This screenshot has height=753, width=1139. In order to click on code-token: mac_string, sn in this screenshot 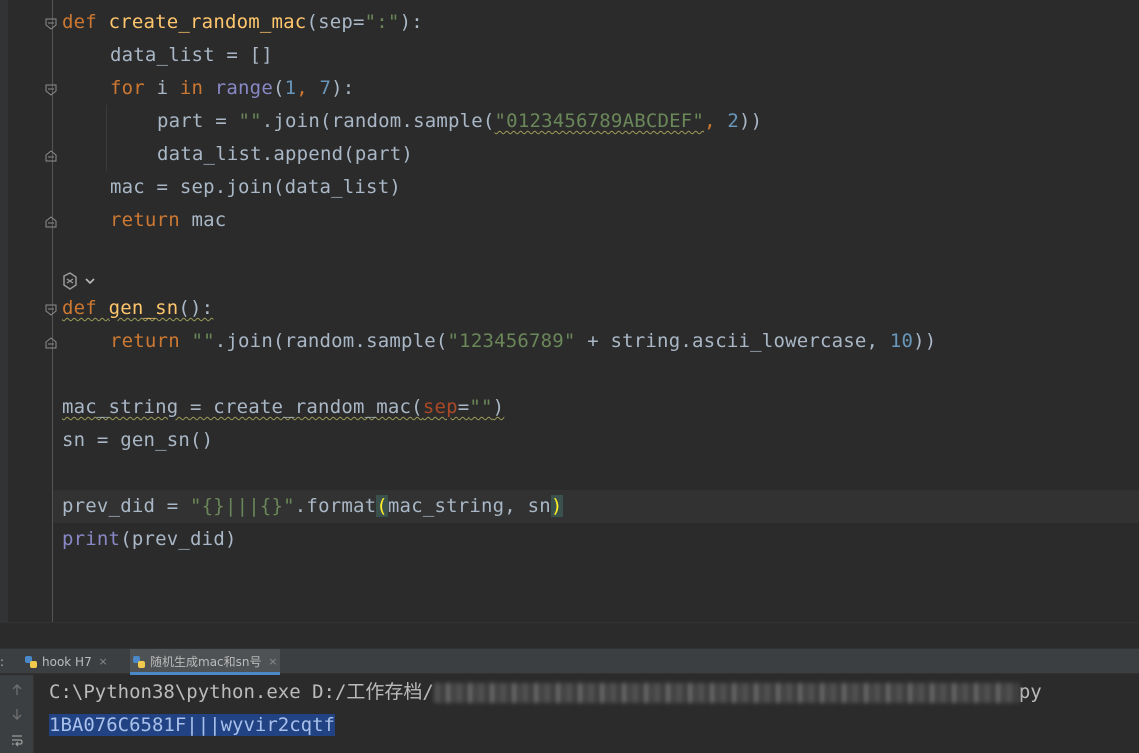, I will do `click(469, 506)`.